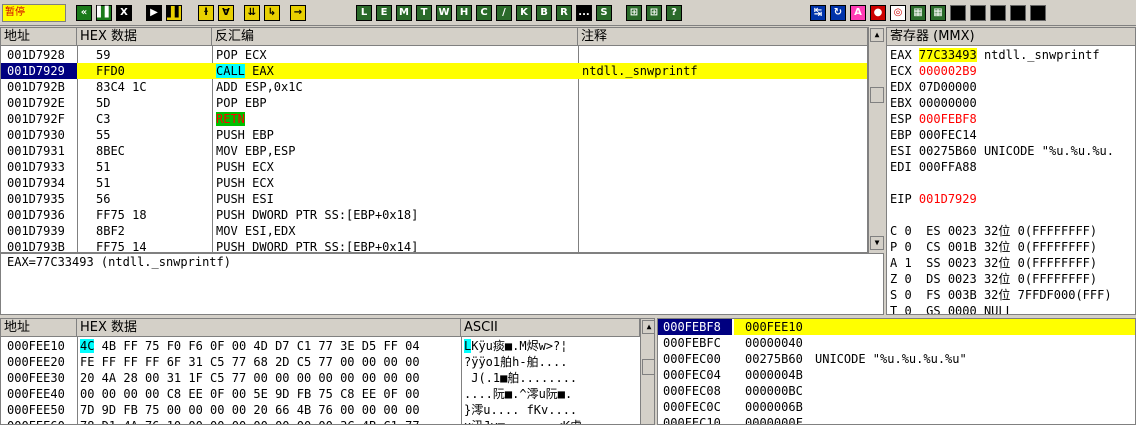 The width and height of the screenshot is (1136, 425). What do you see at coordinates (550, 328) in the screenshot?
I see `dump-header-ascii: ASCII` at bounding box center [550, 328].